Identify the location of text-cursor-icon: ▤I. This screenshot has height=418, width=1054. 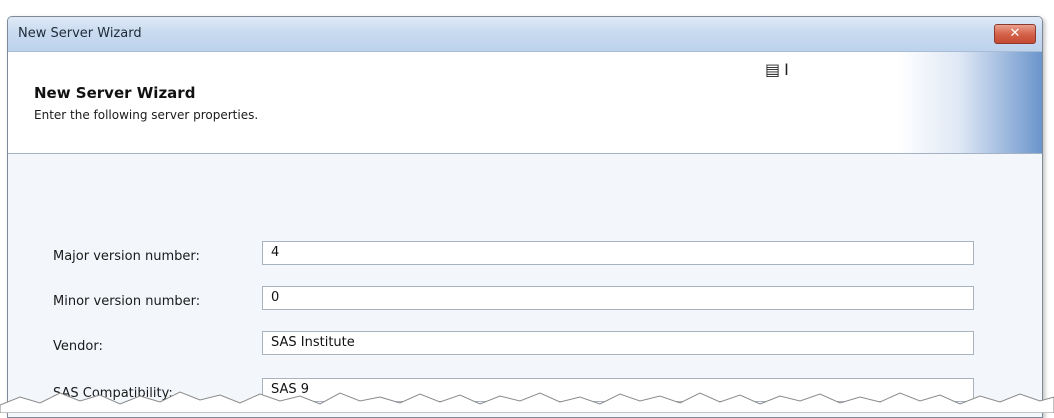
(779, 69).